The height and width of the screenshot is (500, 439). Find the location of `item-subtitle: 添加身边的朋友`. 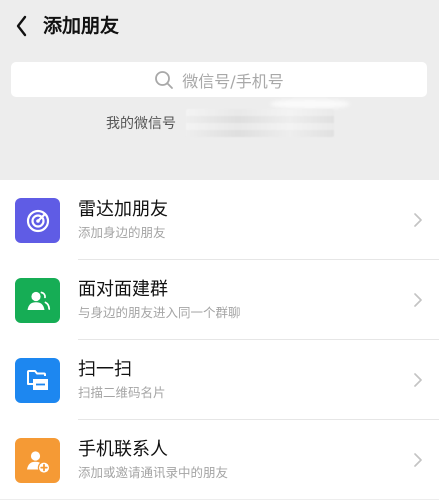

item-subtitle: 添加身边的朋友 is located at coordinates (122, 232).